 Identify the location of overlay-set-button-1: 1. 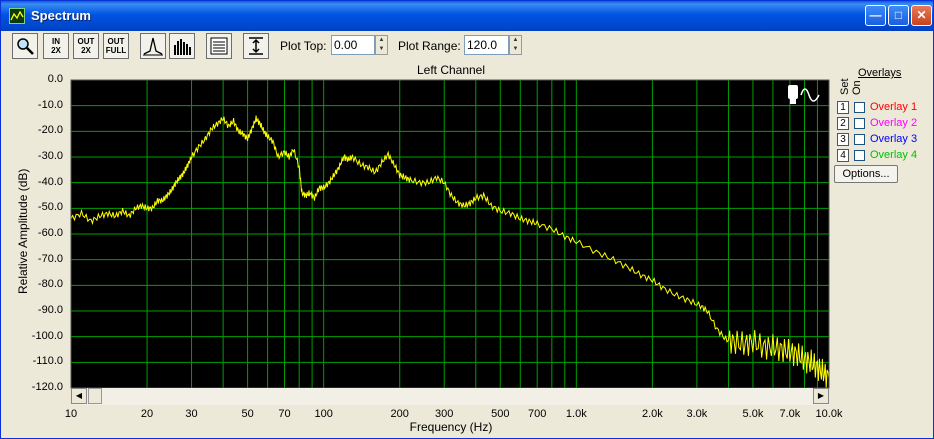
(843, 107).